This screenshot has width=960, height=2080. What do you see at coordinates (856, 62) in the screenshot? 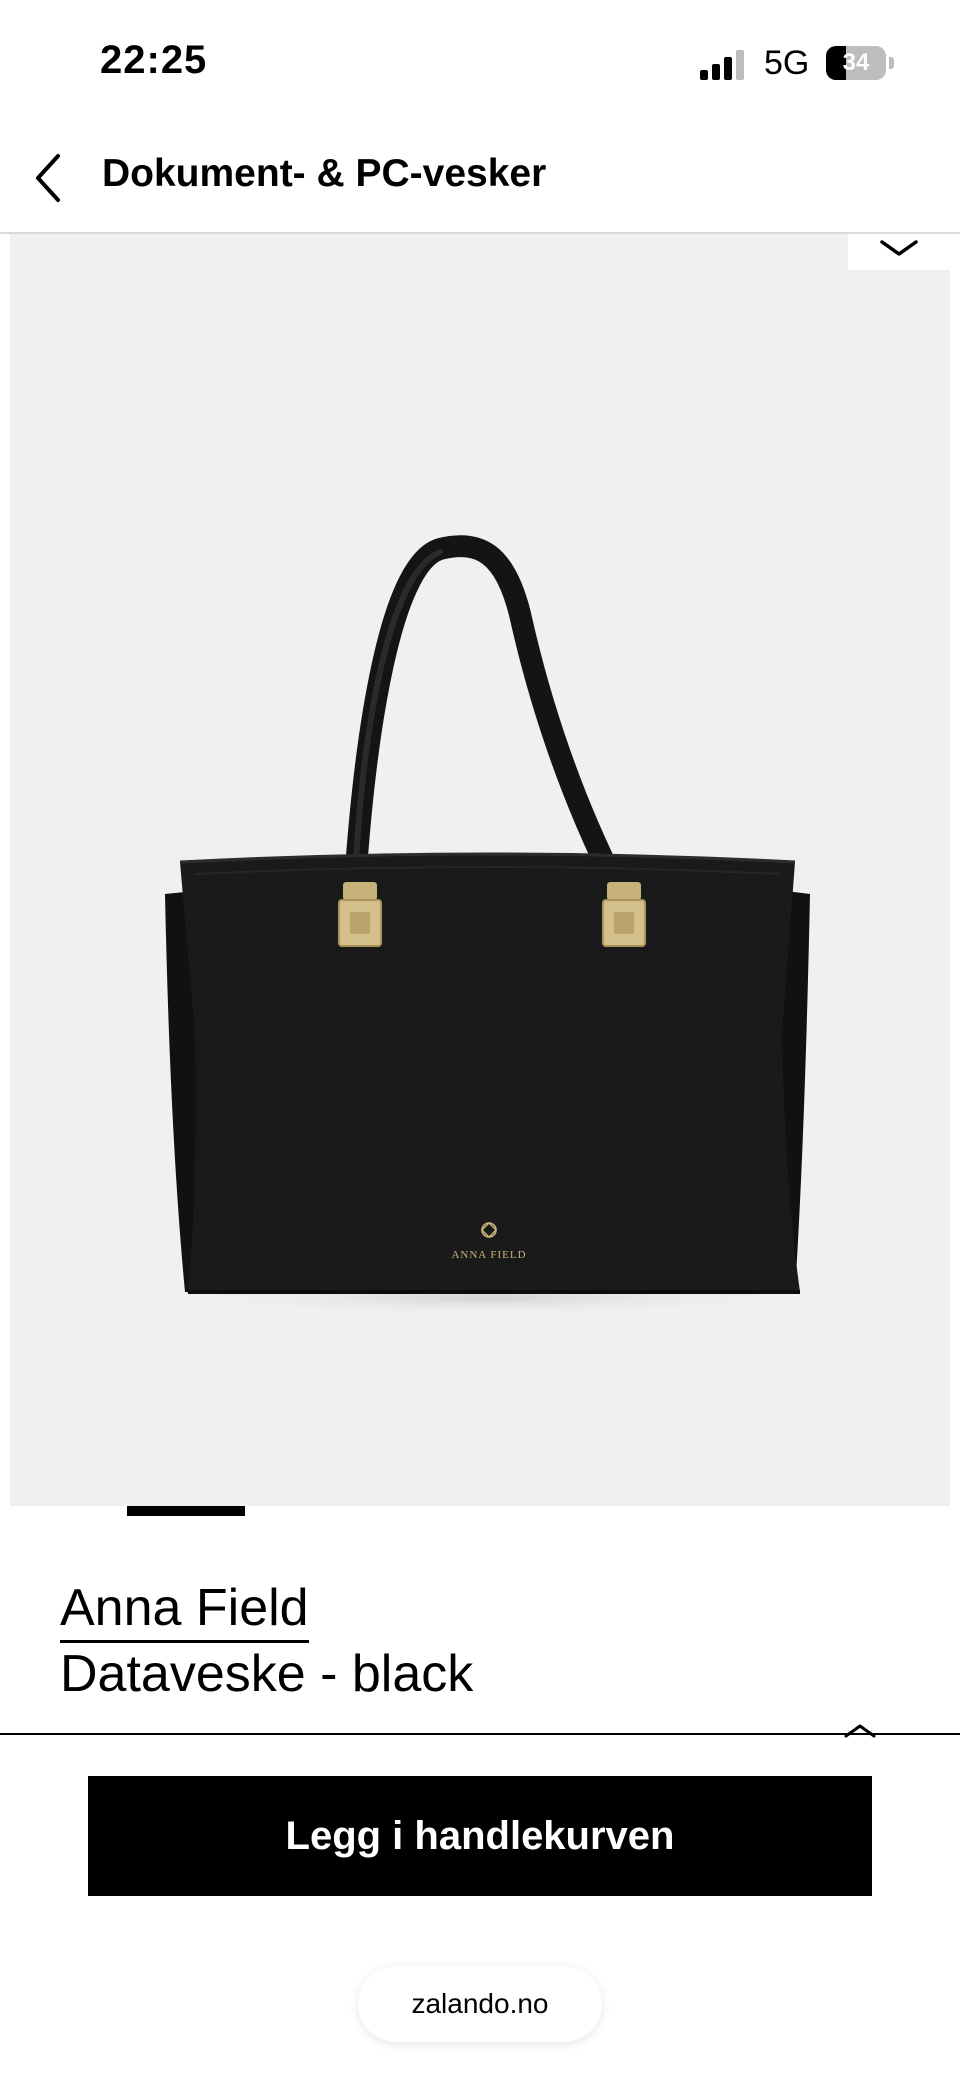
I see `battery-percent: 34` at bounding box center [856, 62].